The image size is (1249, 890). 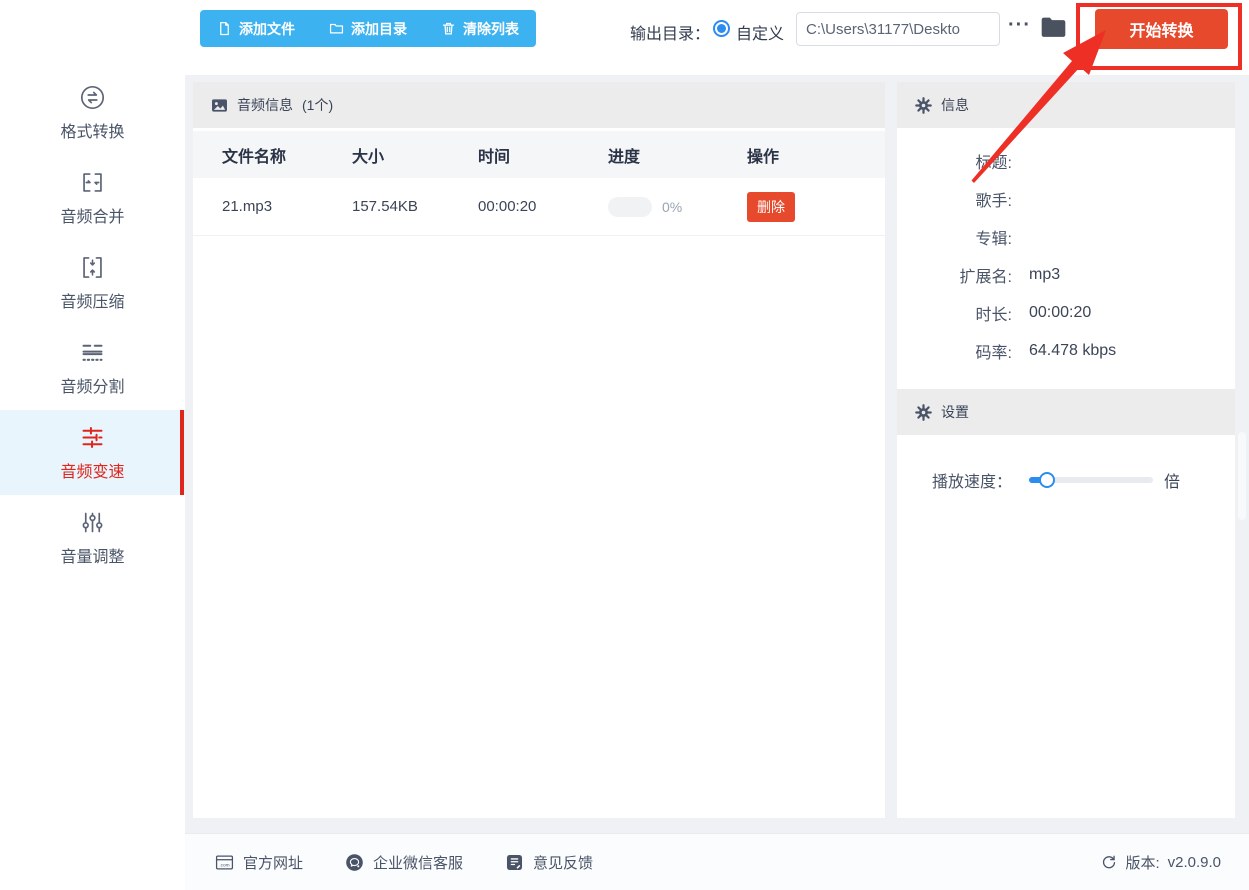 I want to click on cell-action: 删除, so click(x=816, y=206).